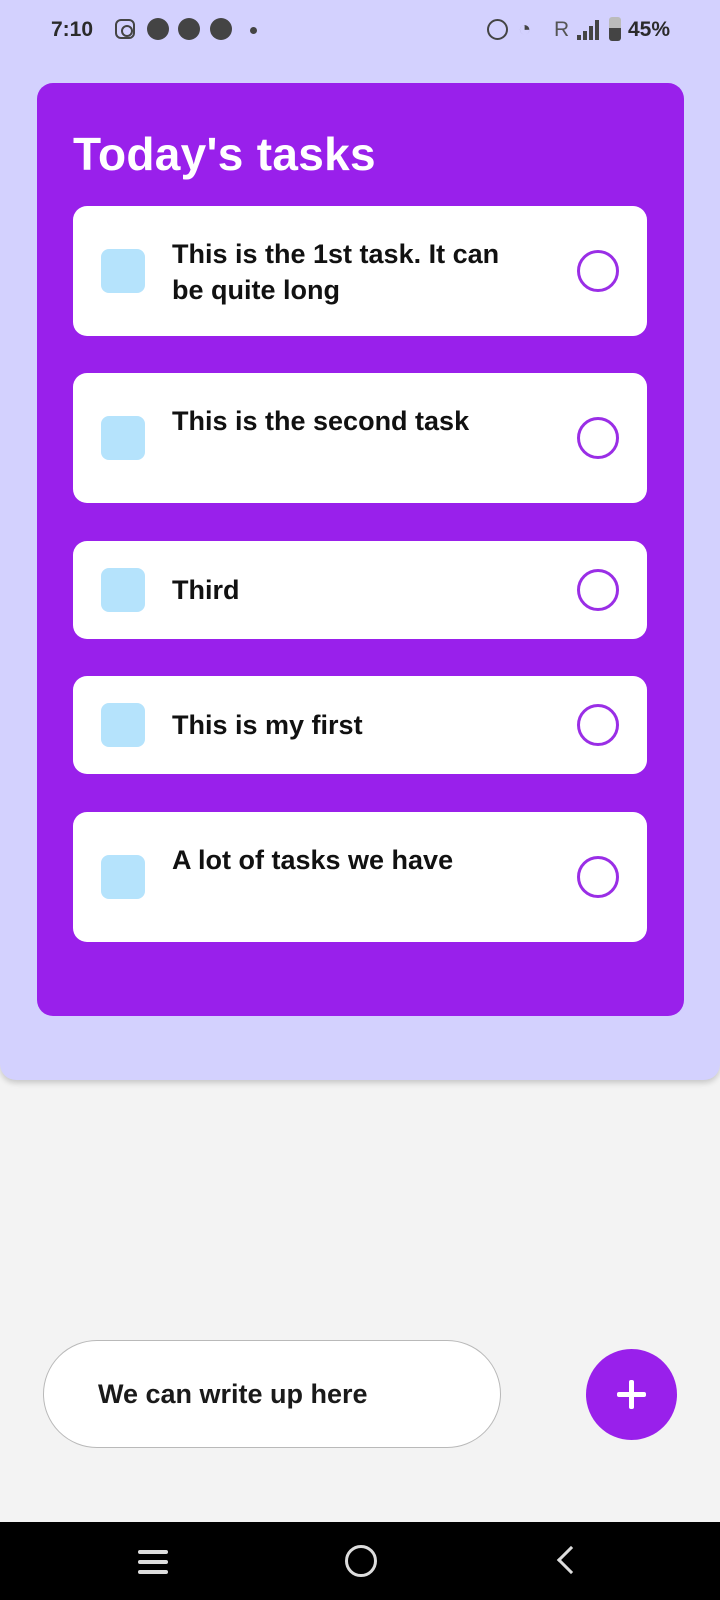  What do you see at coordinates (360, 438) in the screenshot?
I see `task-item: This is the second task` at bounding box center [360, 438].